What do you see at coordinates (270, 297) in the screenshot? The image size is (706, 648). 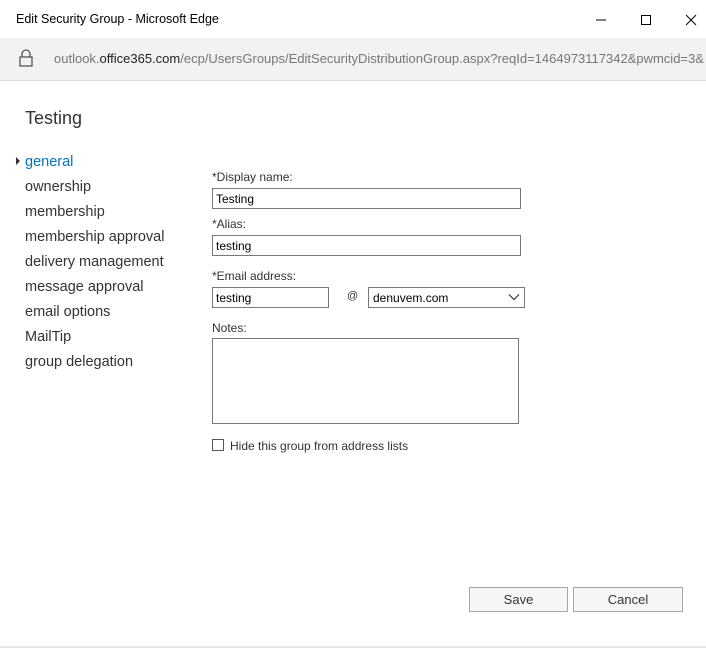 I see `email-local-part-field: testing` at bounding box center [270, 297].